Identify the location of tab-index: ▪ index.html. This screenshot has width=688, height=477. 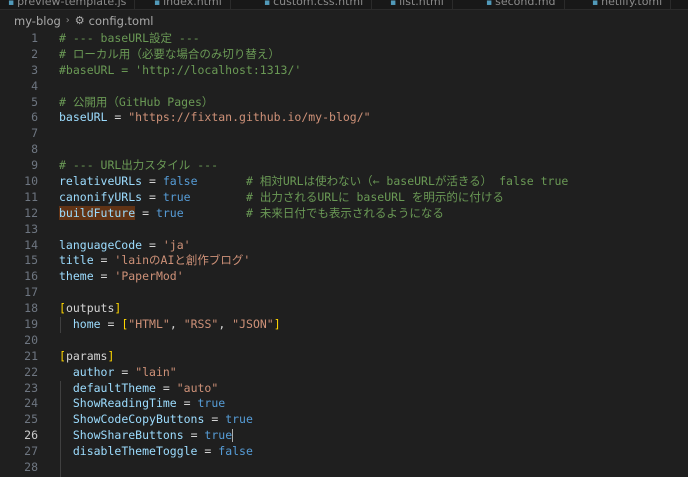
(188, 4).